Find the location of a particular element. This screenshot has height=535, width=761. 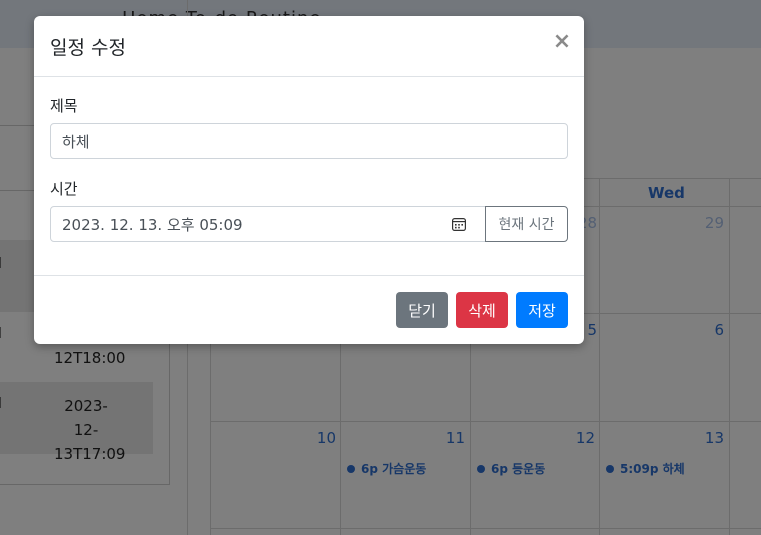

current-time-button: 현재 시간 is located at coordinates (526, 224).